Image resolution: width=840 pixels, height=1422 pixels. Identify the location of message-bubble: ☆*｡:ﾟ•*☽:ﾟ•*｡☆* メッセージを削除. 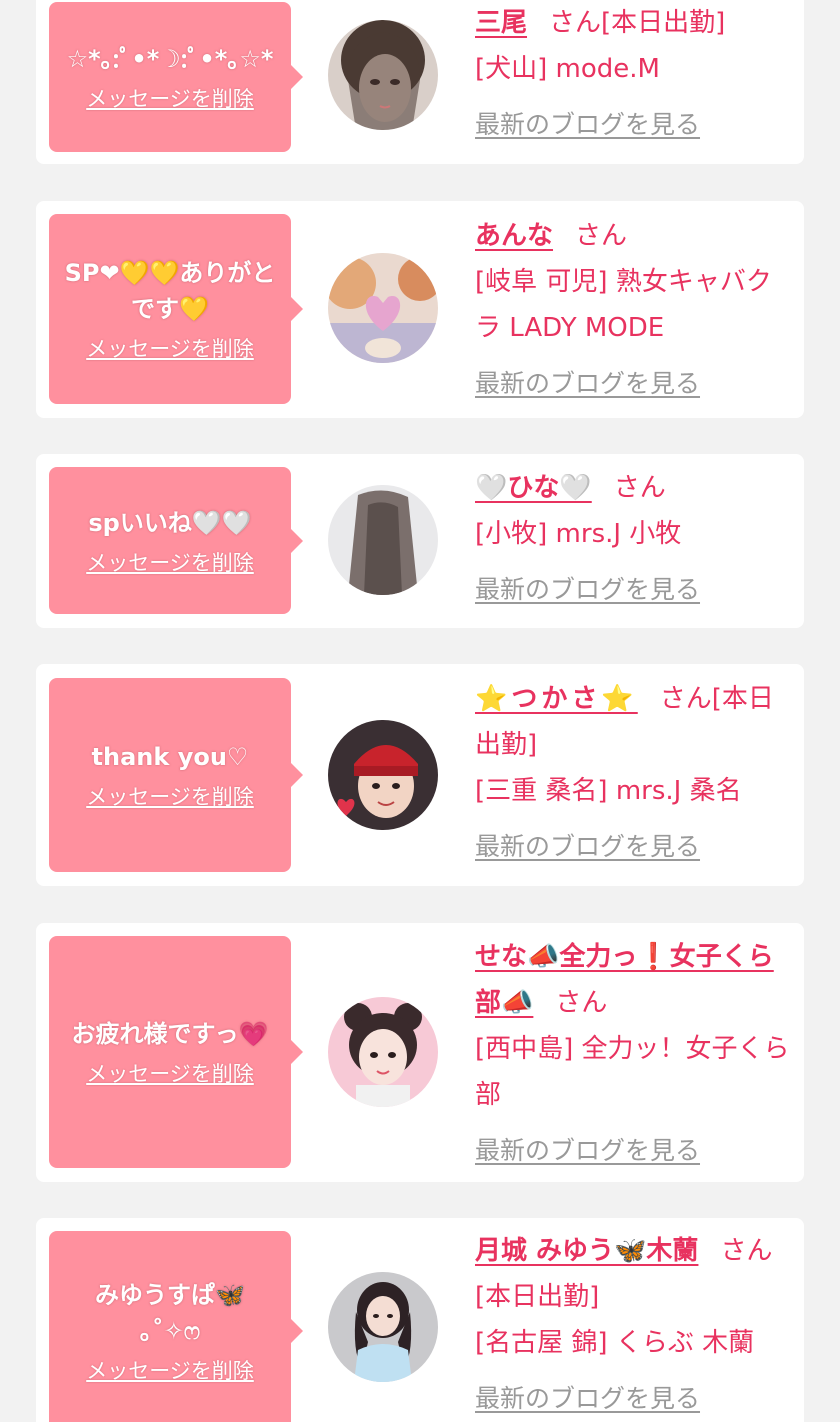
(176, 77).